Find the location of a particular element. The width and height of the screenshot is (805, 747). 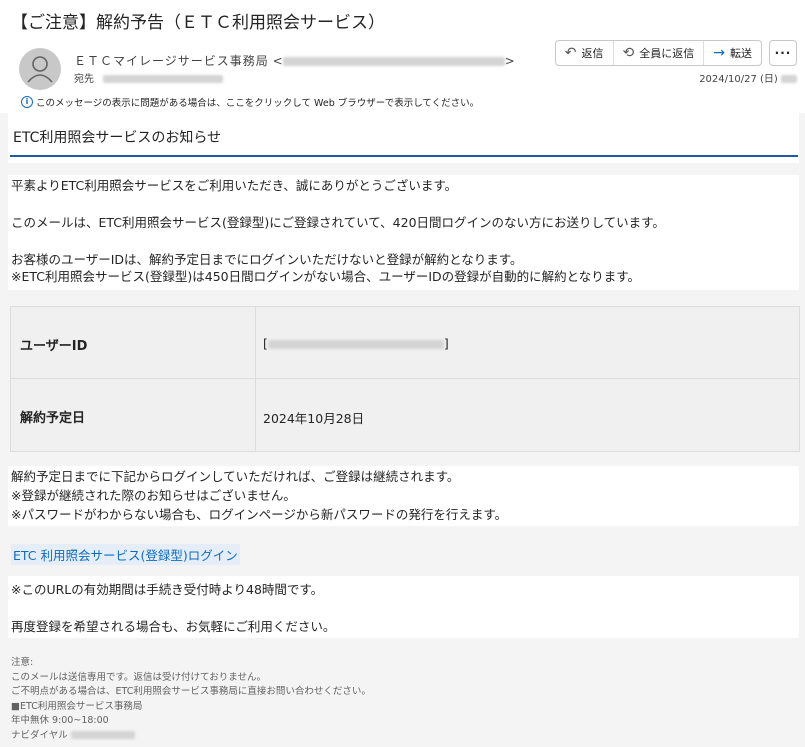

user-id-redacted is located at coordinates (355, 344).